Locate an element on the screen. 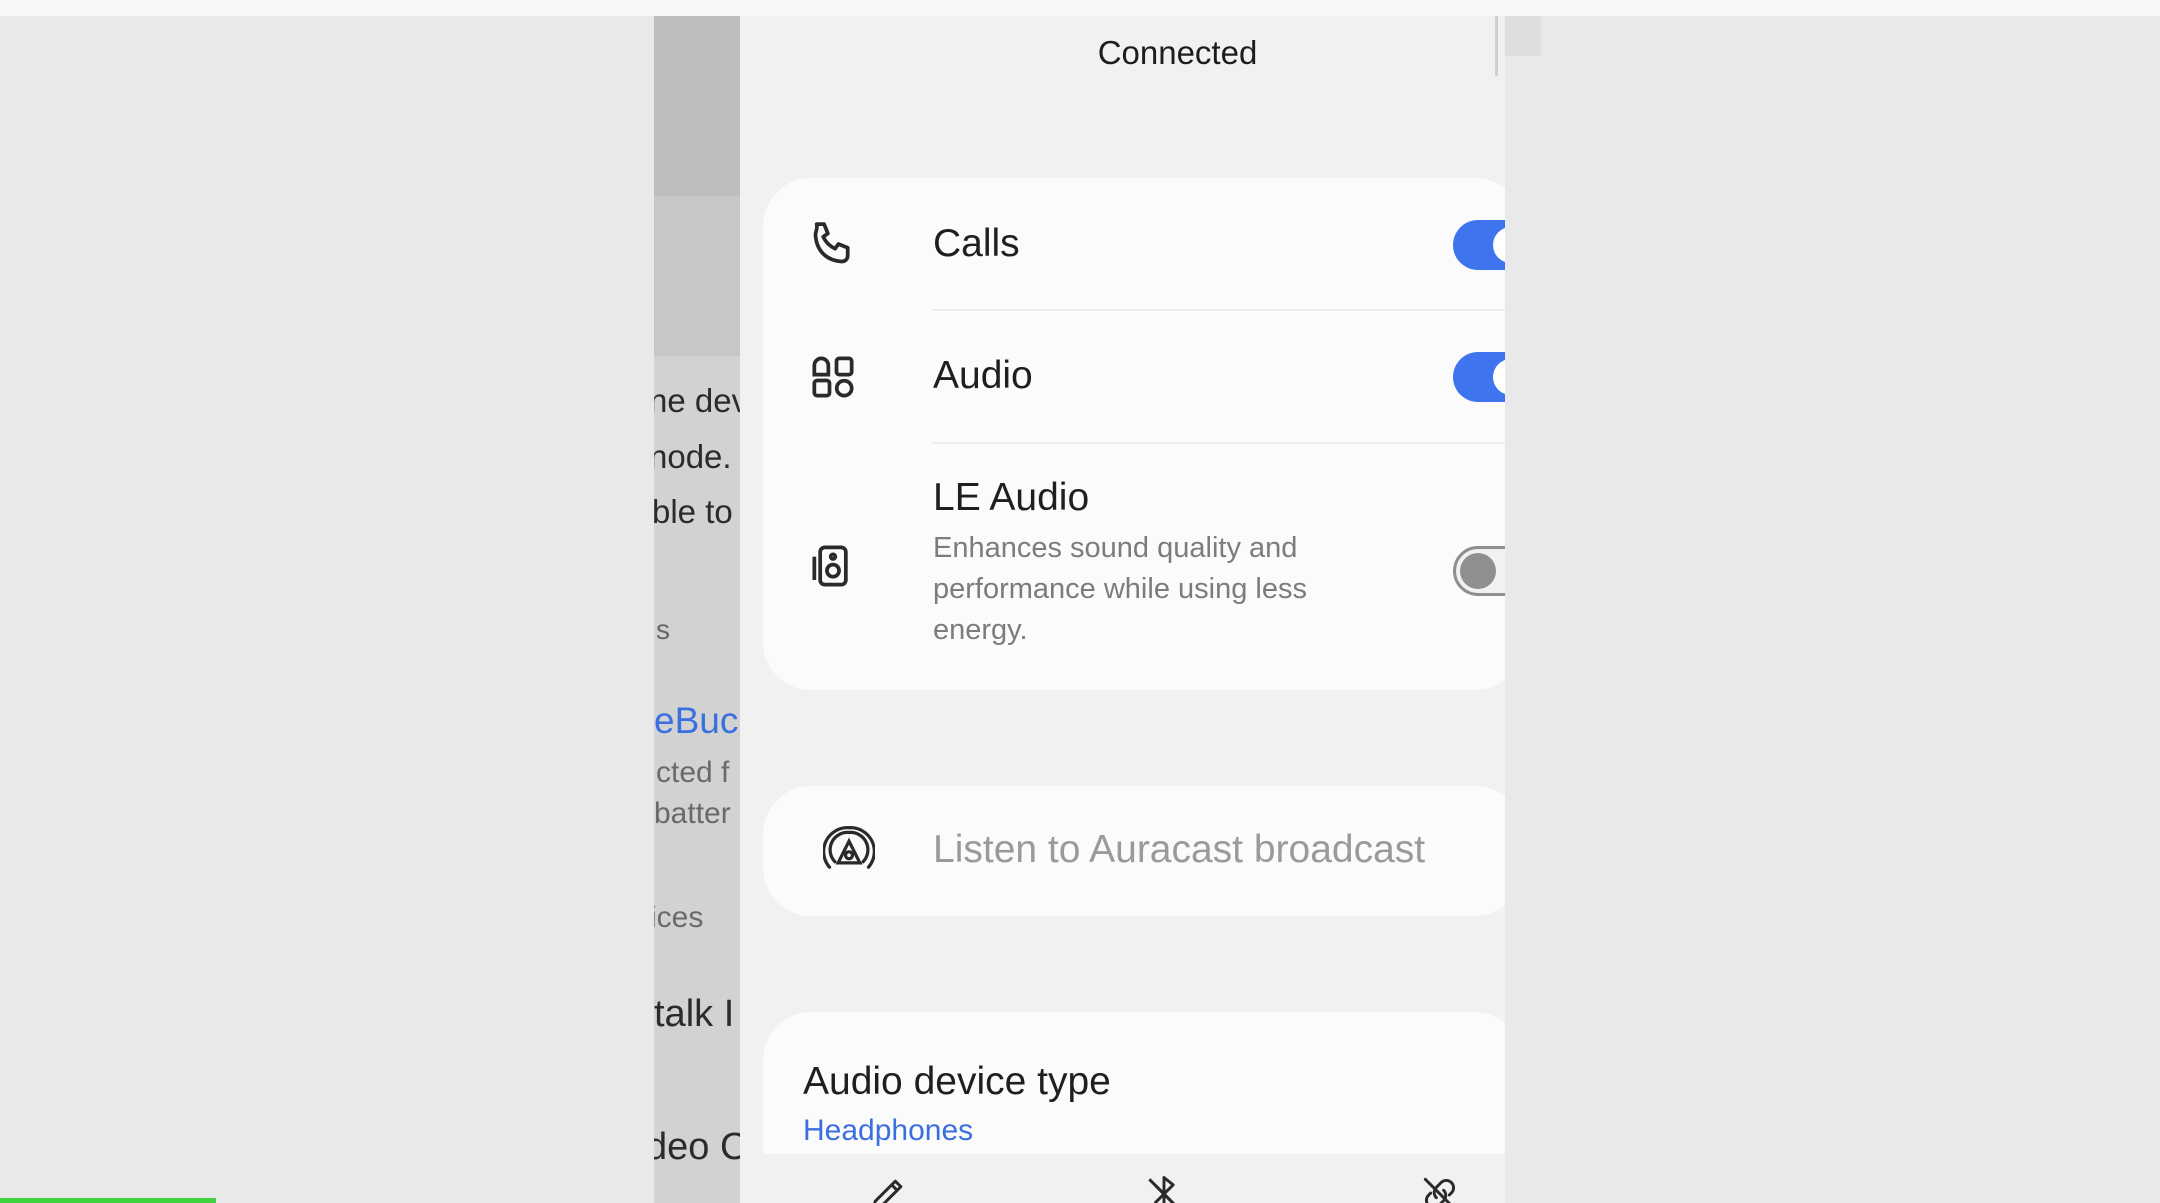 This screenshot has width=2160, height=1203. setting-label: Audio is located at coordinates (983, 375).